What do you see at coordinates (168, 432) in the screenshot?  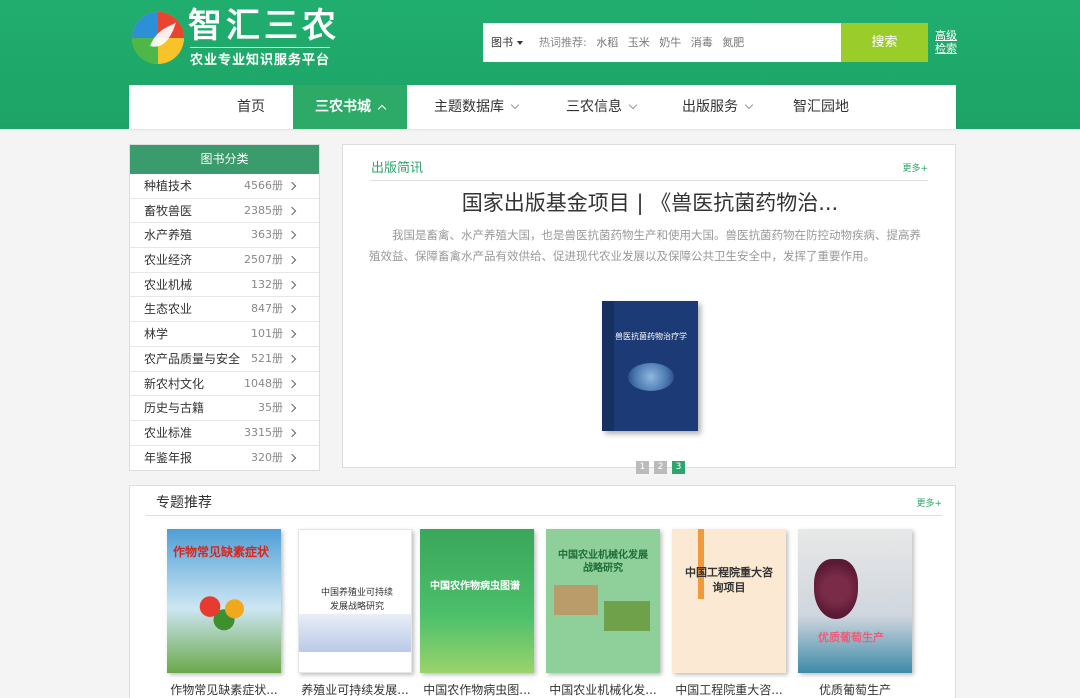 I see `category-name: 农业标准` at bounding box center [168, 432].